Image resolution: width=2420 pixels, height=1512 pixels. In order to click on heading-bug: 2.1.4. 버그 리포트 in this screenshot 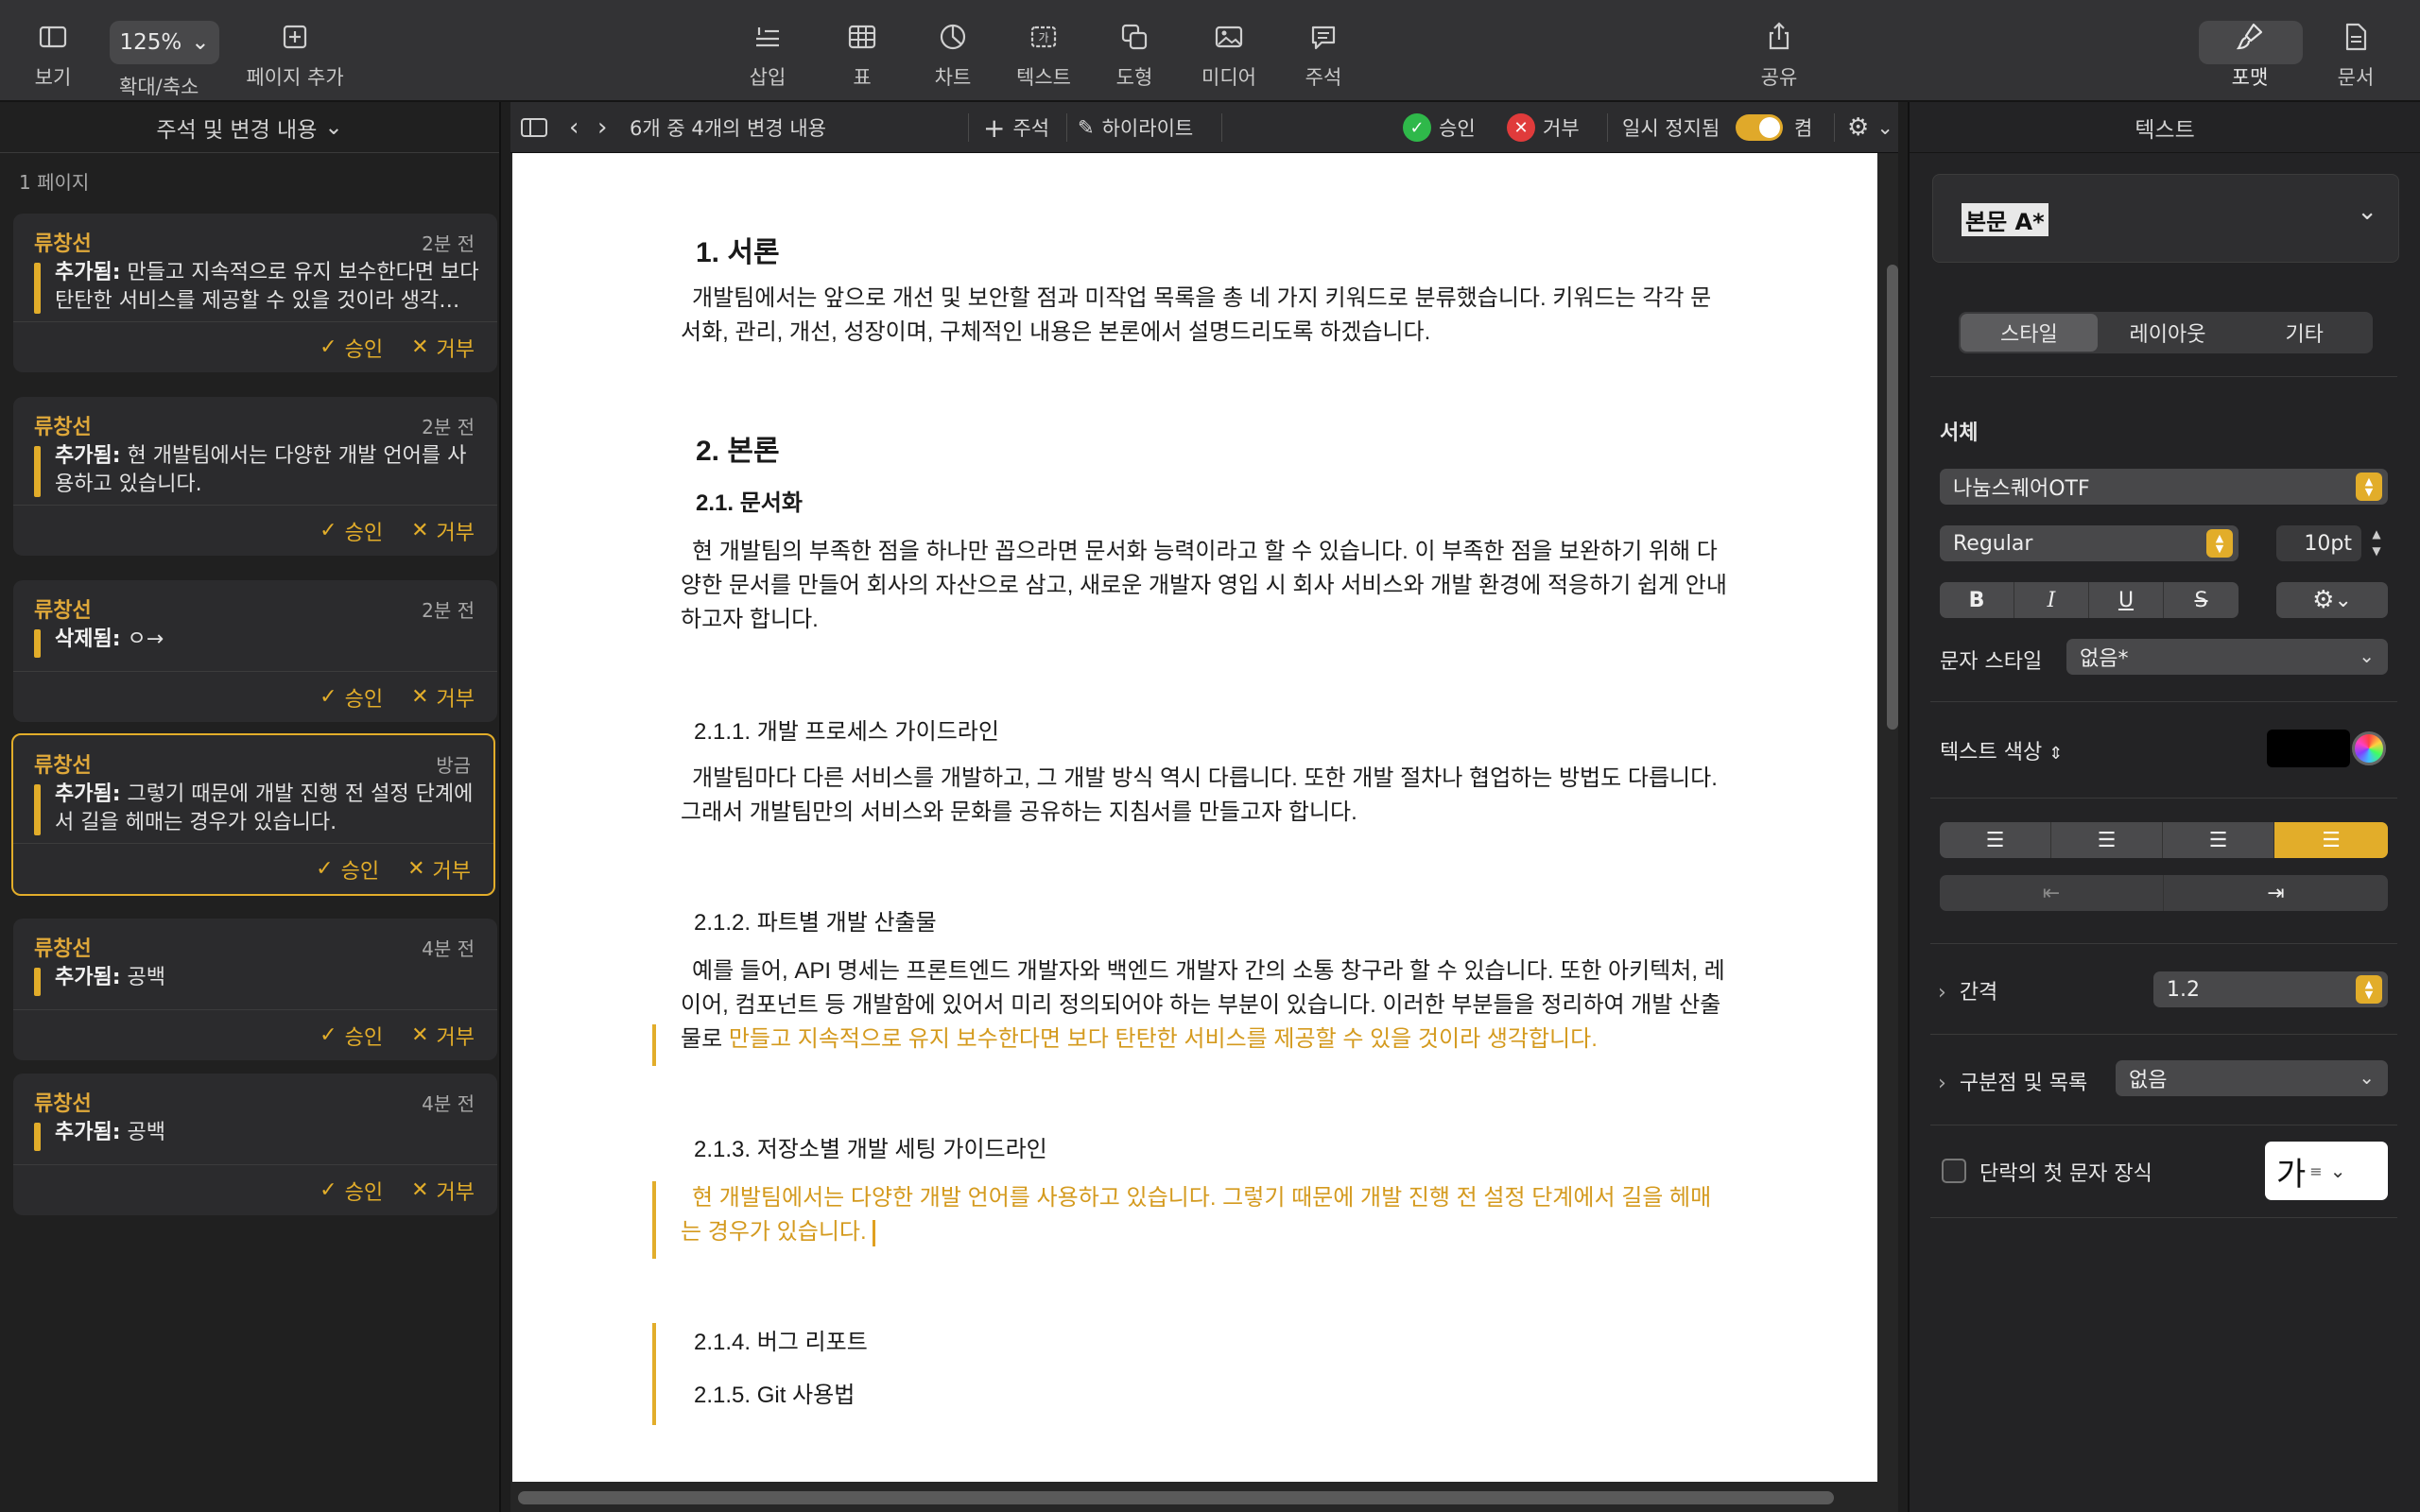, I will do `click(781, 1342)`.